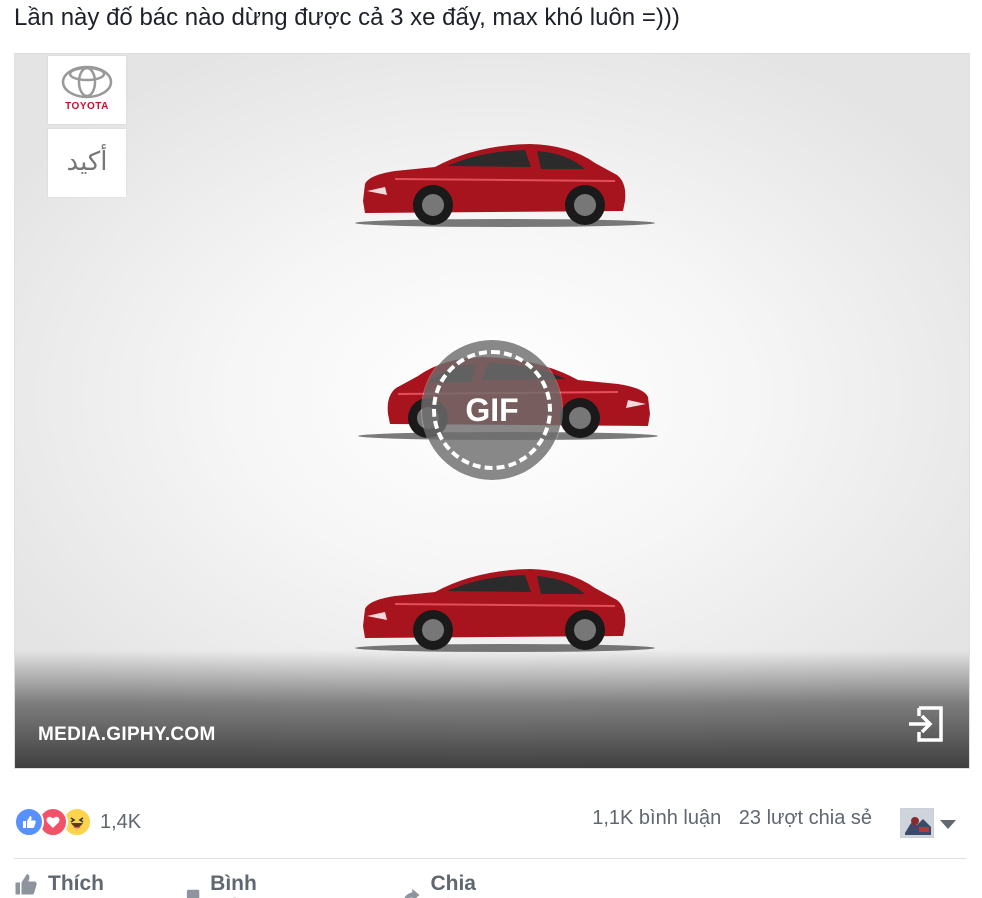  Describe the element at coordinates (77, 822) in the screenshot. I see `reactions-summary: 1,4K` at that location.